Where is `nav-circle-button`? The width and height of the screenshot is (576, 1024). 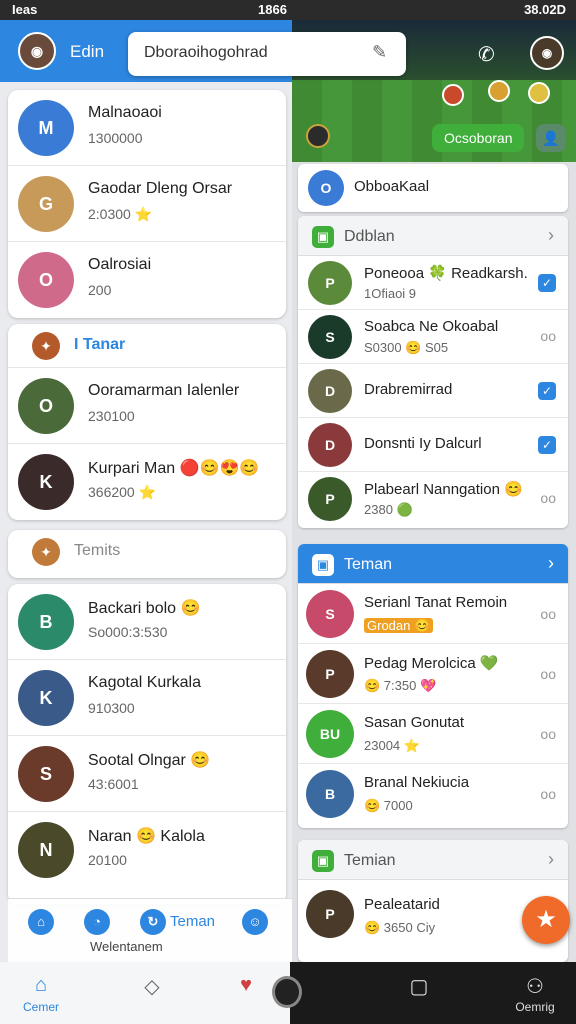 nav-circle-button is located at coordinates (287, 992).